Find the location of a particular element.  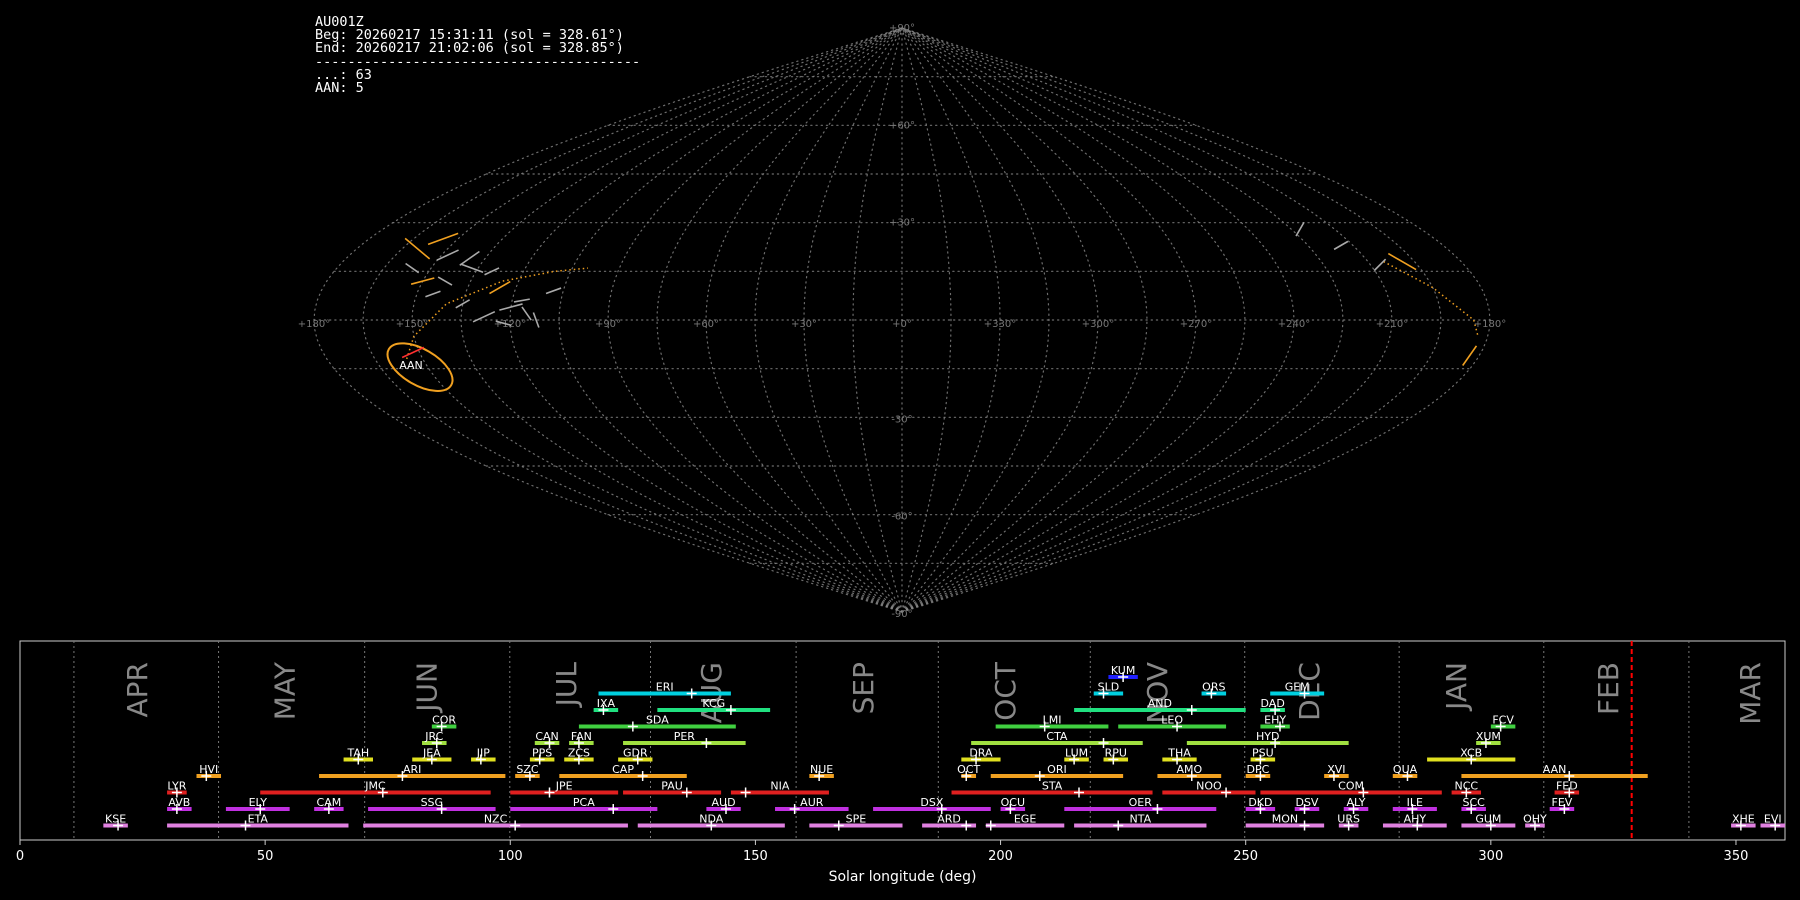

longitude-label: +0° is located at coordinates (902, 324).